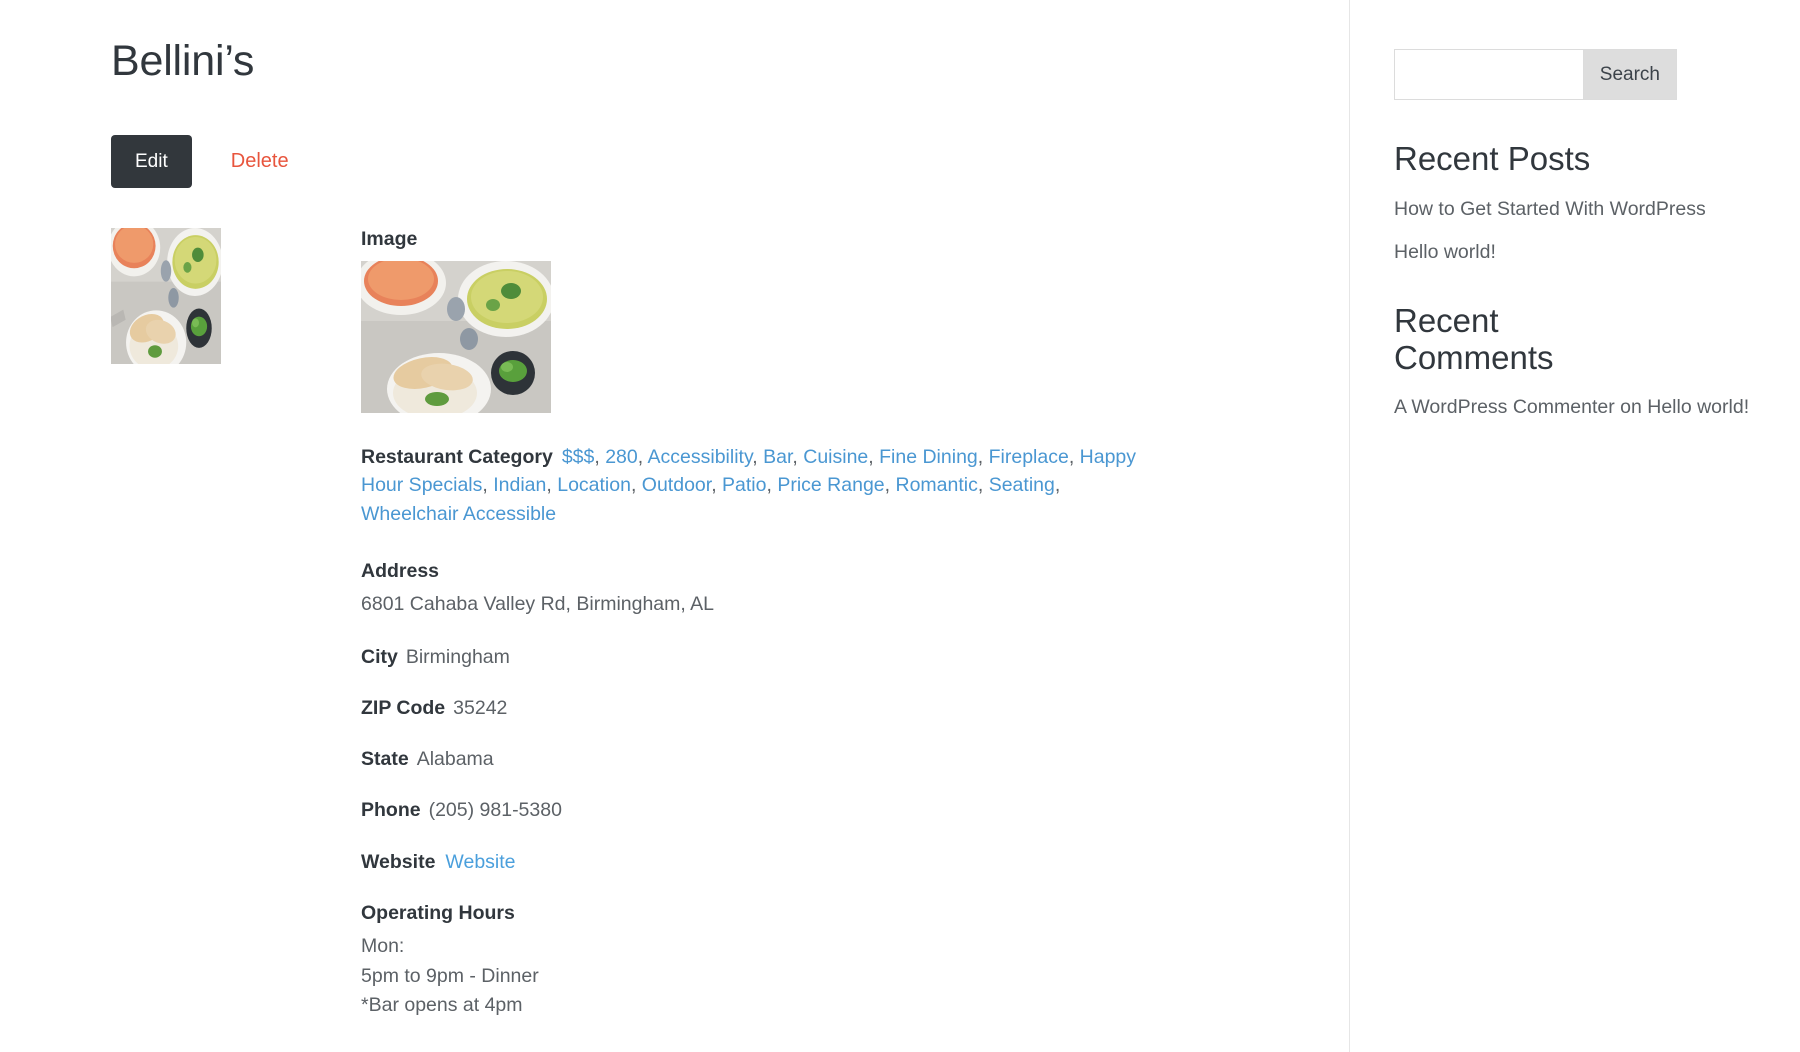 This screenshot has height=1052, width=1800. Describe the element at coordinates (825, 976) in the screenshot. I see `operating-hours-lines: Mon: 5pm to 9pm - Dinner *Bar opens at 4pm` at that location.